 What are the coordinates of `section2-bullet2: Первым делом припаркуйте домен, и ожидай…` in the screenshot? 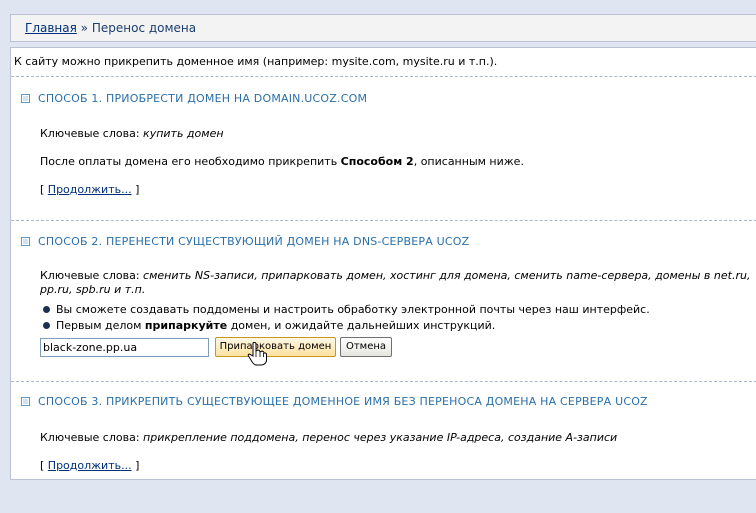 It's located at (267, 325).